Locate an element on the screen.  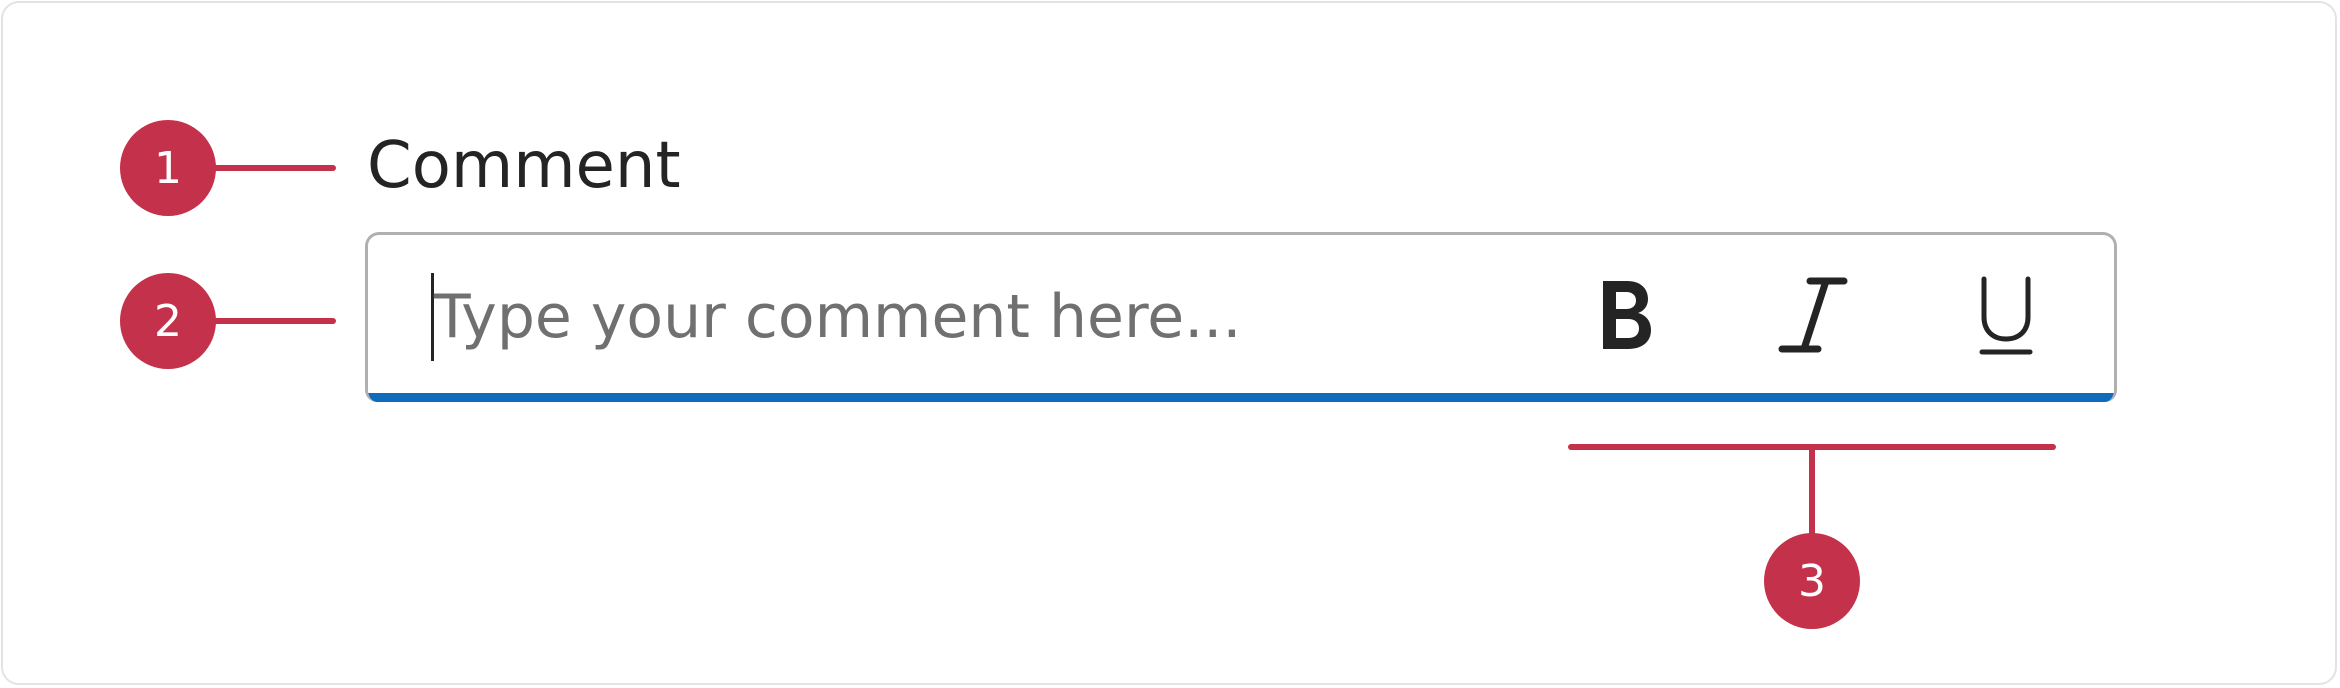
callout-marker-3-number: 3 is located at coordinates (1812, 581).